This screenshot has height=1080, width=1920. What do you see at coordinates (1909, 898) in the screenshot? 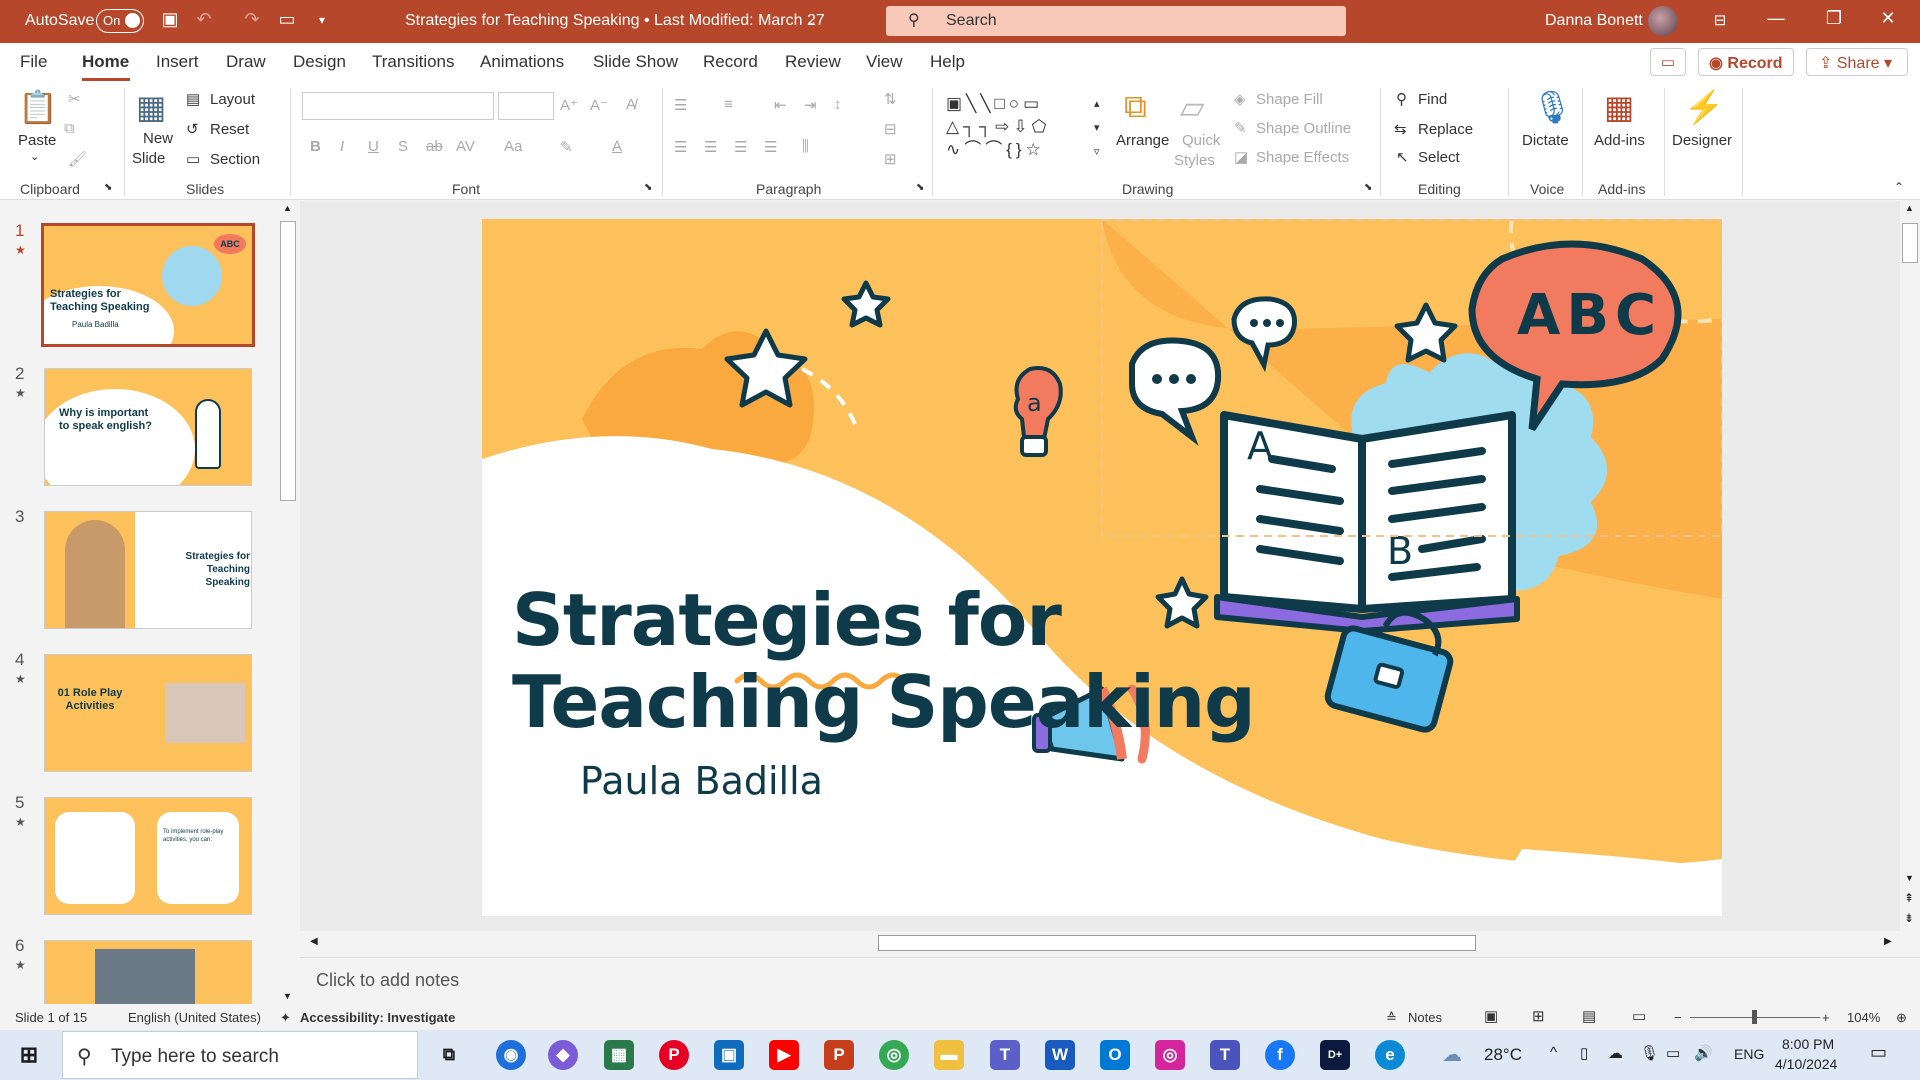
I see `previous-slide-icon: ⇞` at bounding box center [1909, 898].